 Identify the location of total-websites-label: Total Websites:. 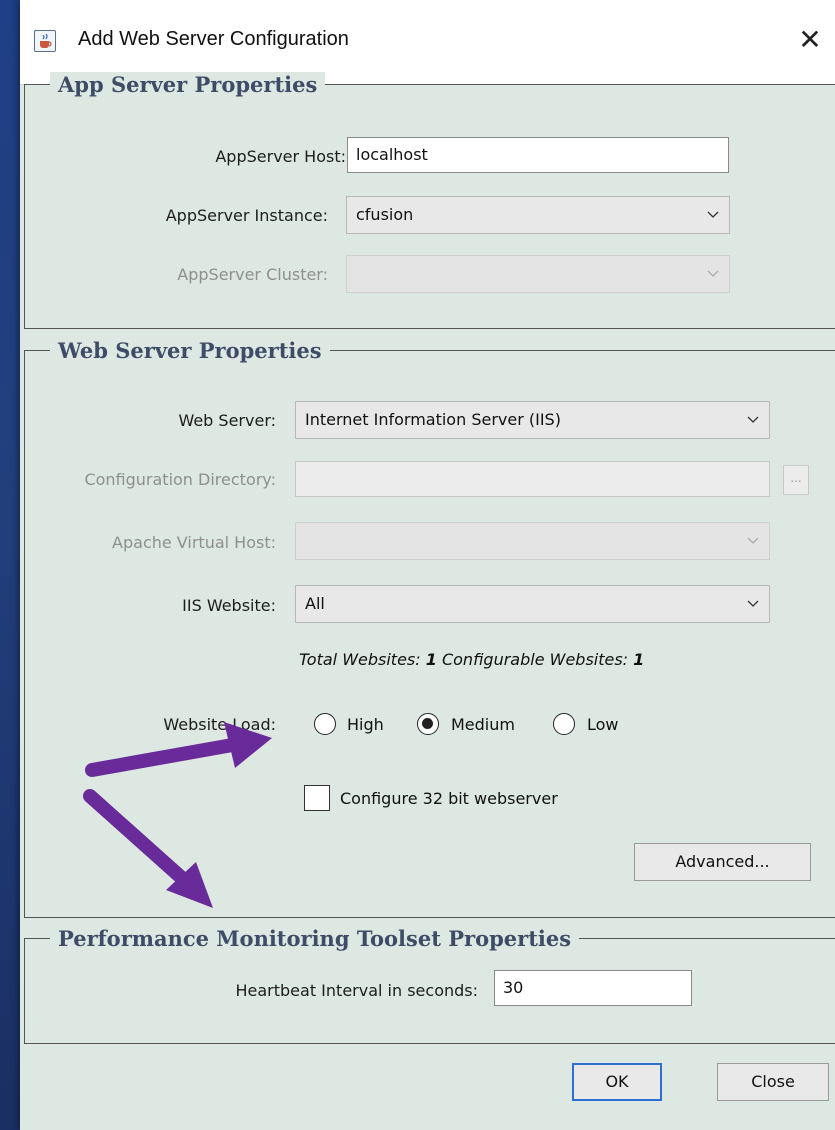
(360, 659).